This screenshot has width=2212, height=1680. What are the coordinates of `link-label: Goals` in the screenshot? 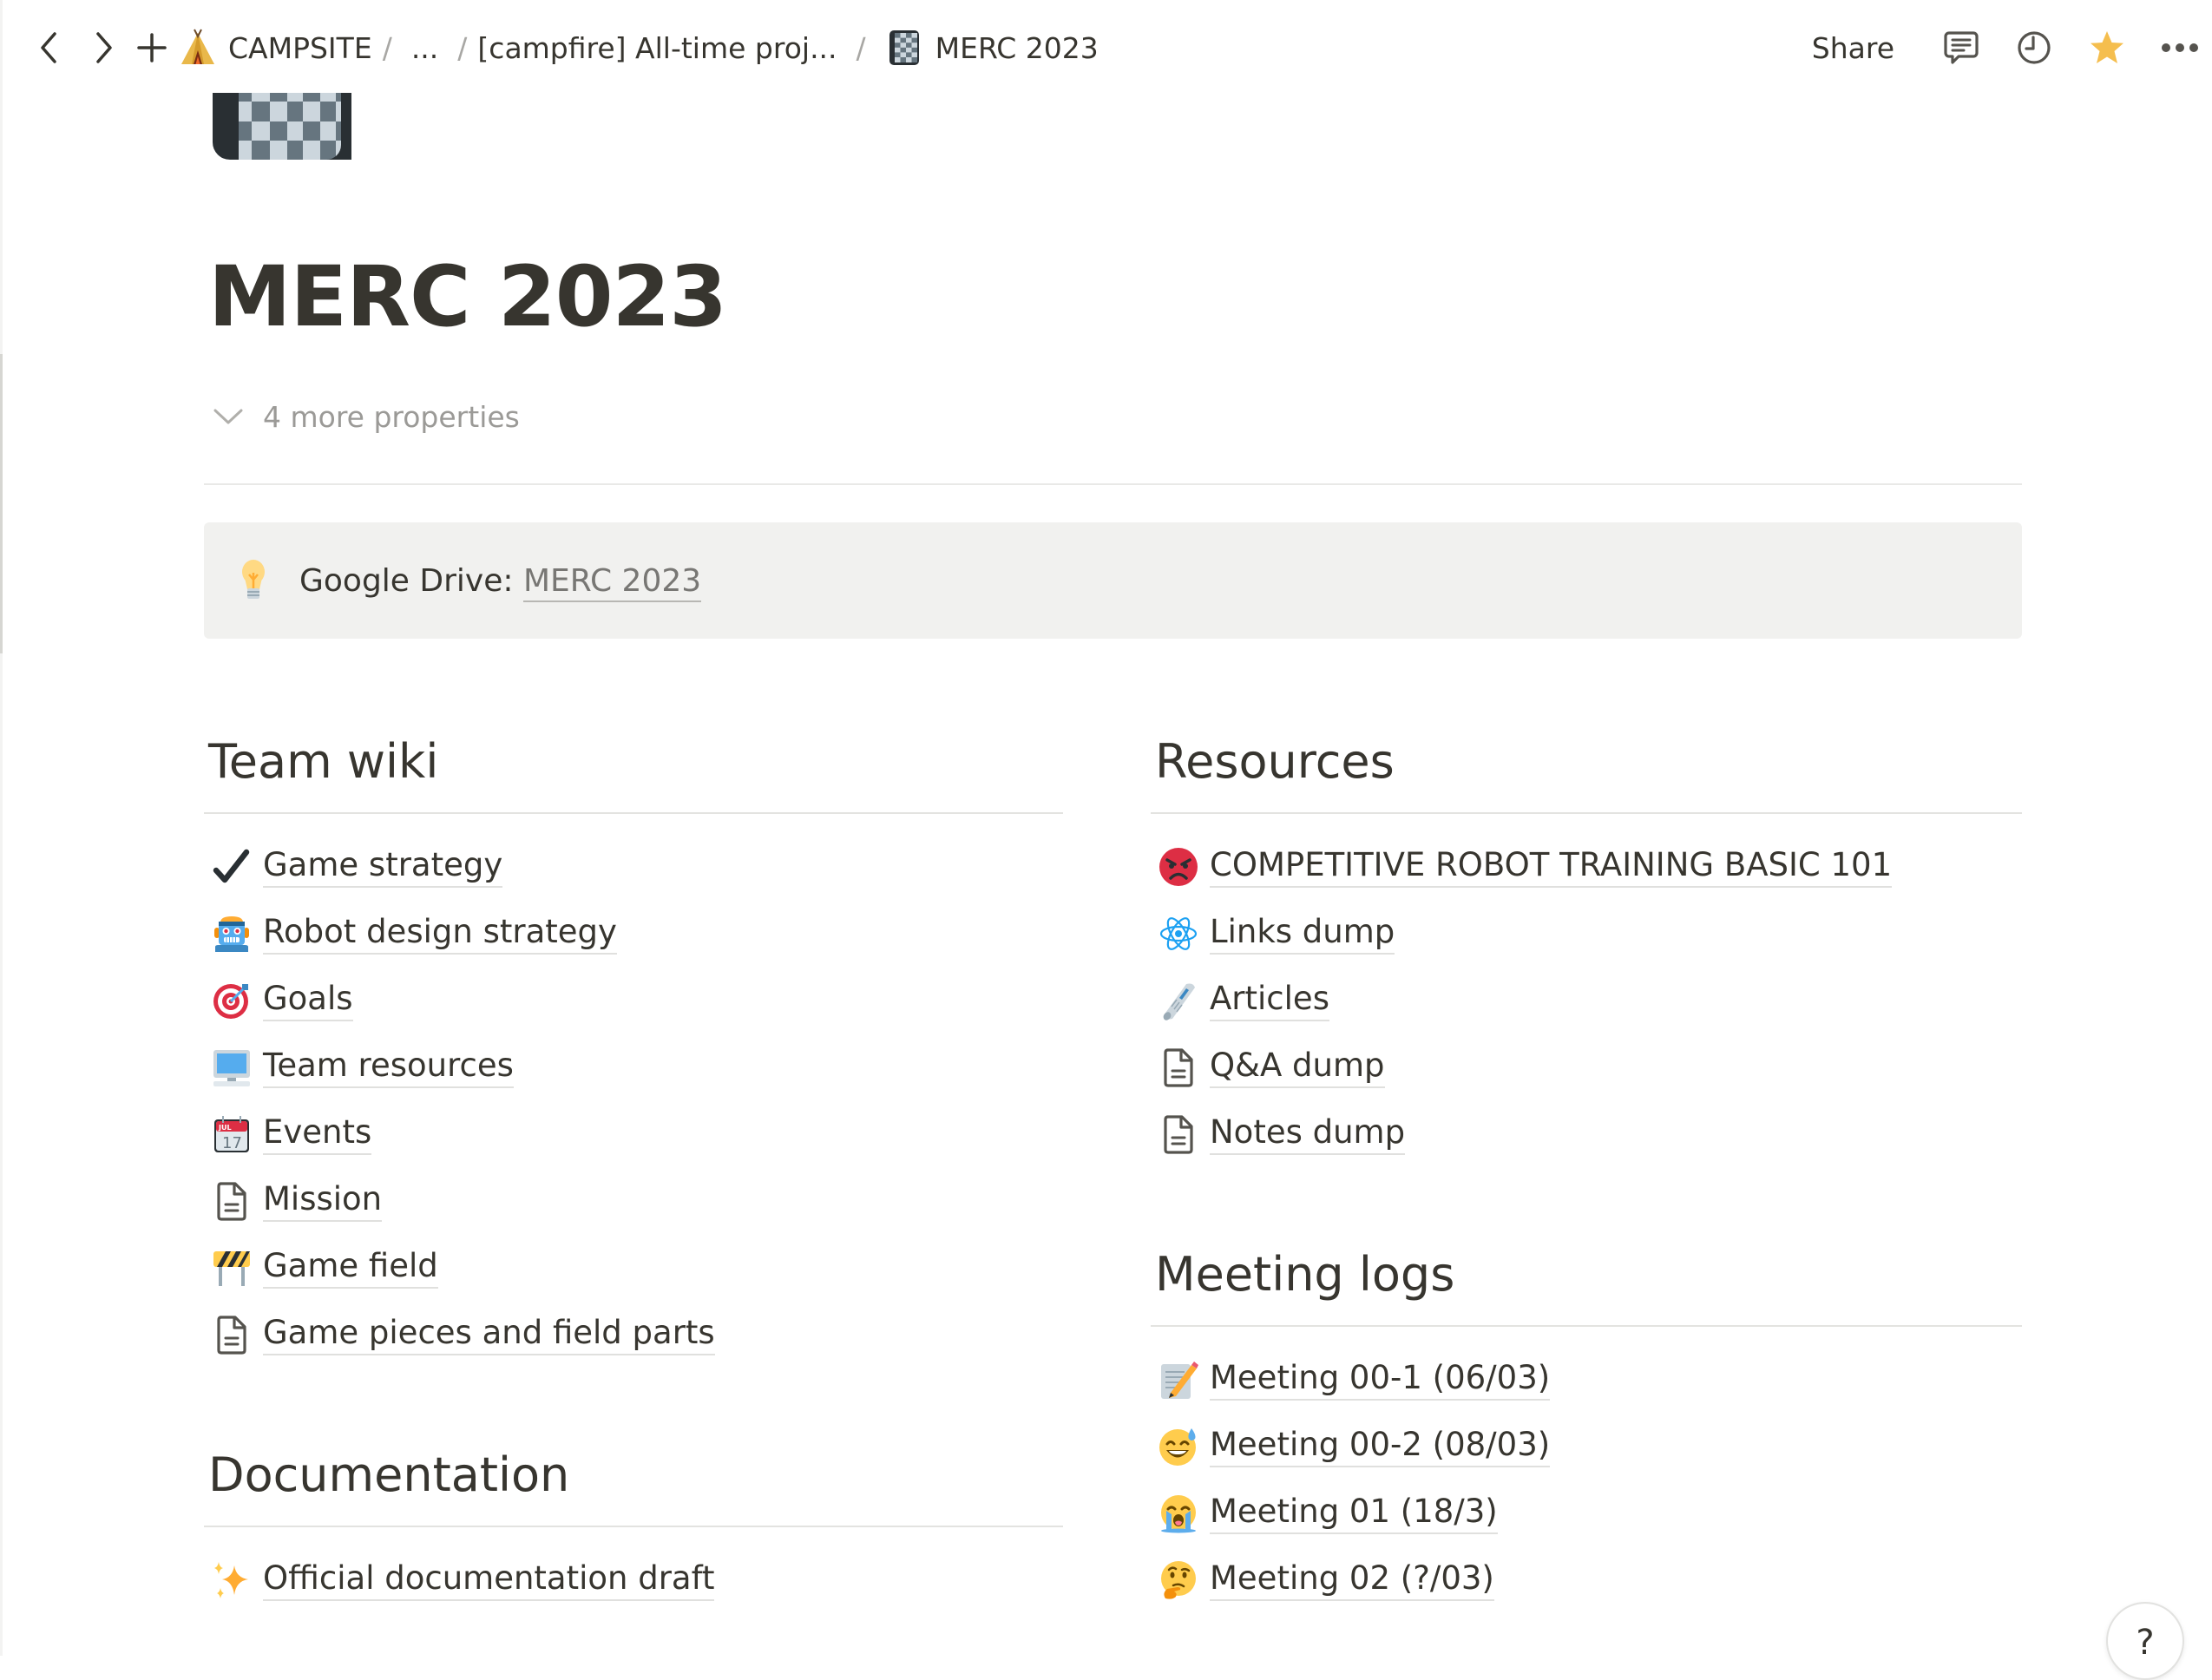 It's located at (308, 1000).